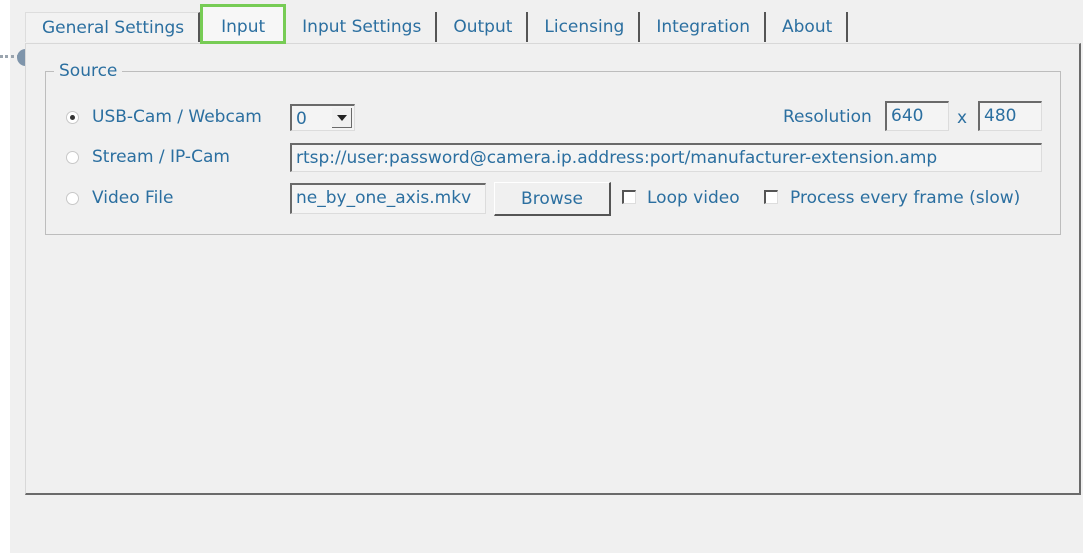 This screenshot has height=553, width=1083. What do you see at coordinates (177, 117) in the screenshot?
I see `usb-cam-label: USB-Cam / Webcam` at bounding box center [177, 117].